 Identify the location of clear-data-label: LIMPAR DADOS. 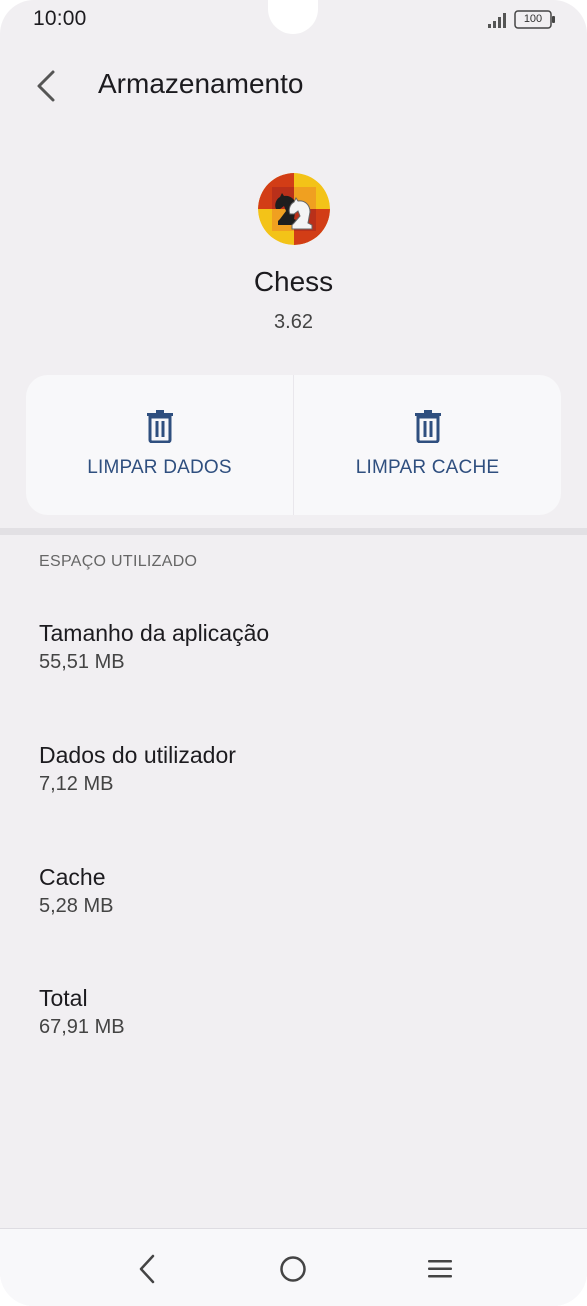
(159, 467).